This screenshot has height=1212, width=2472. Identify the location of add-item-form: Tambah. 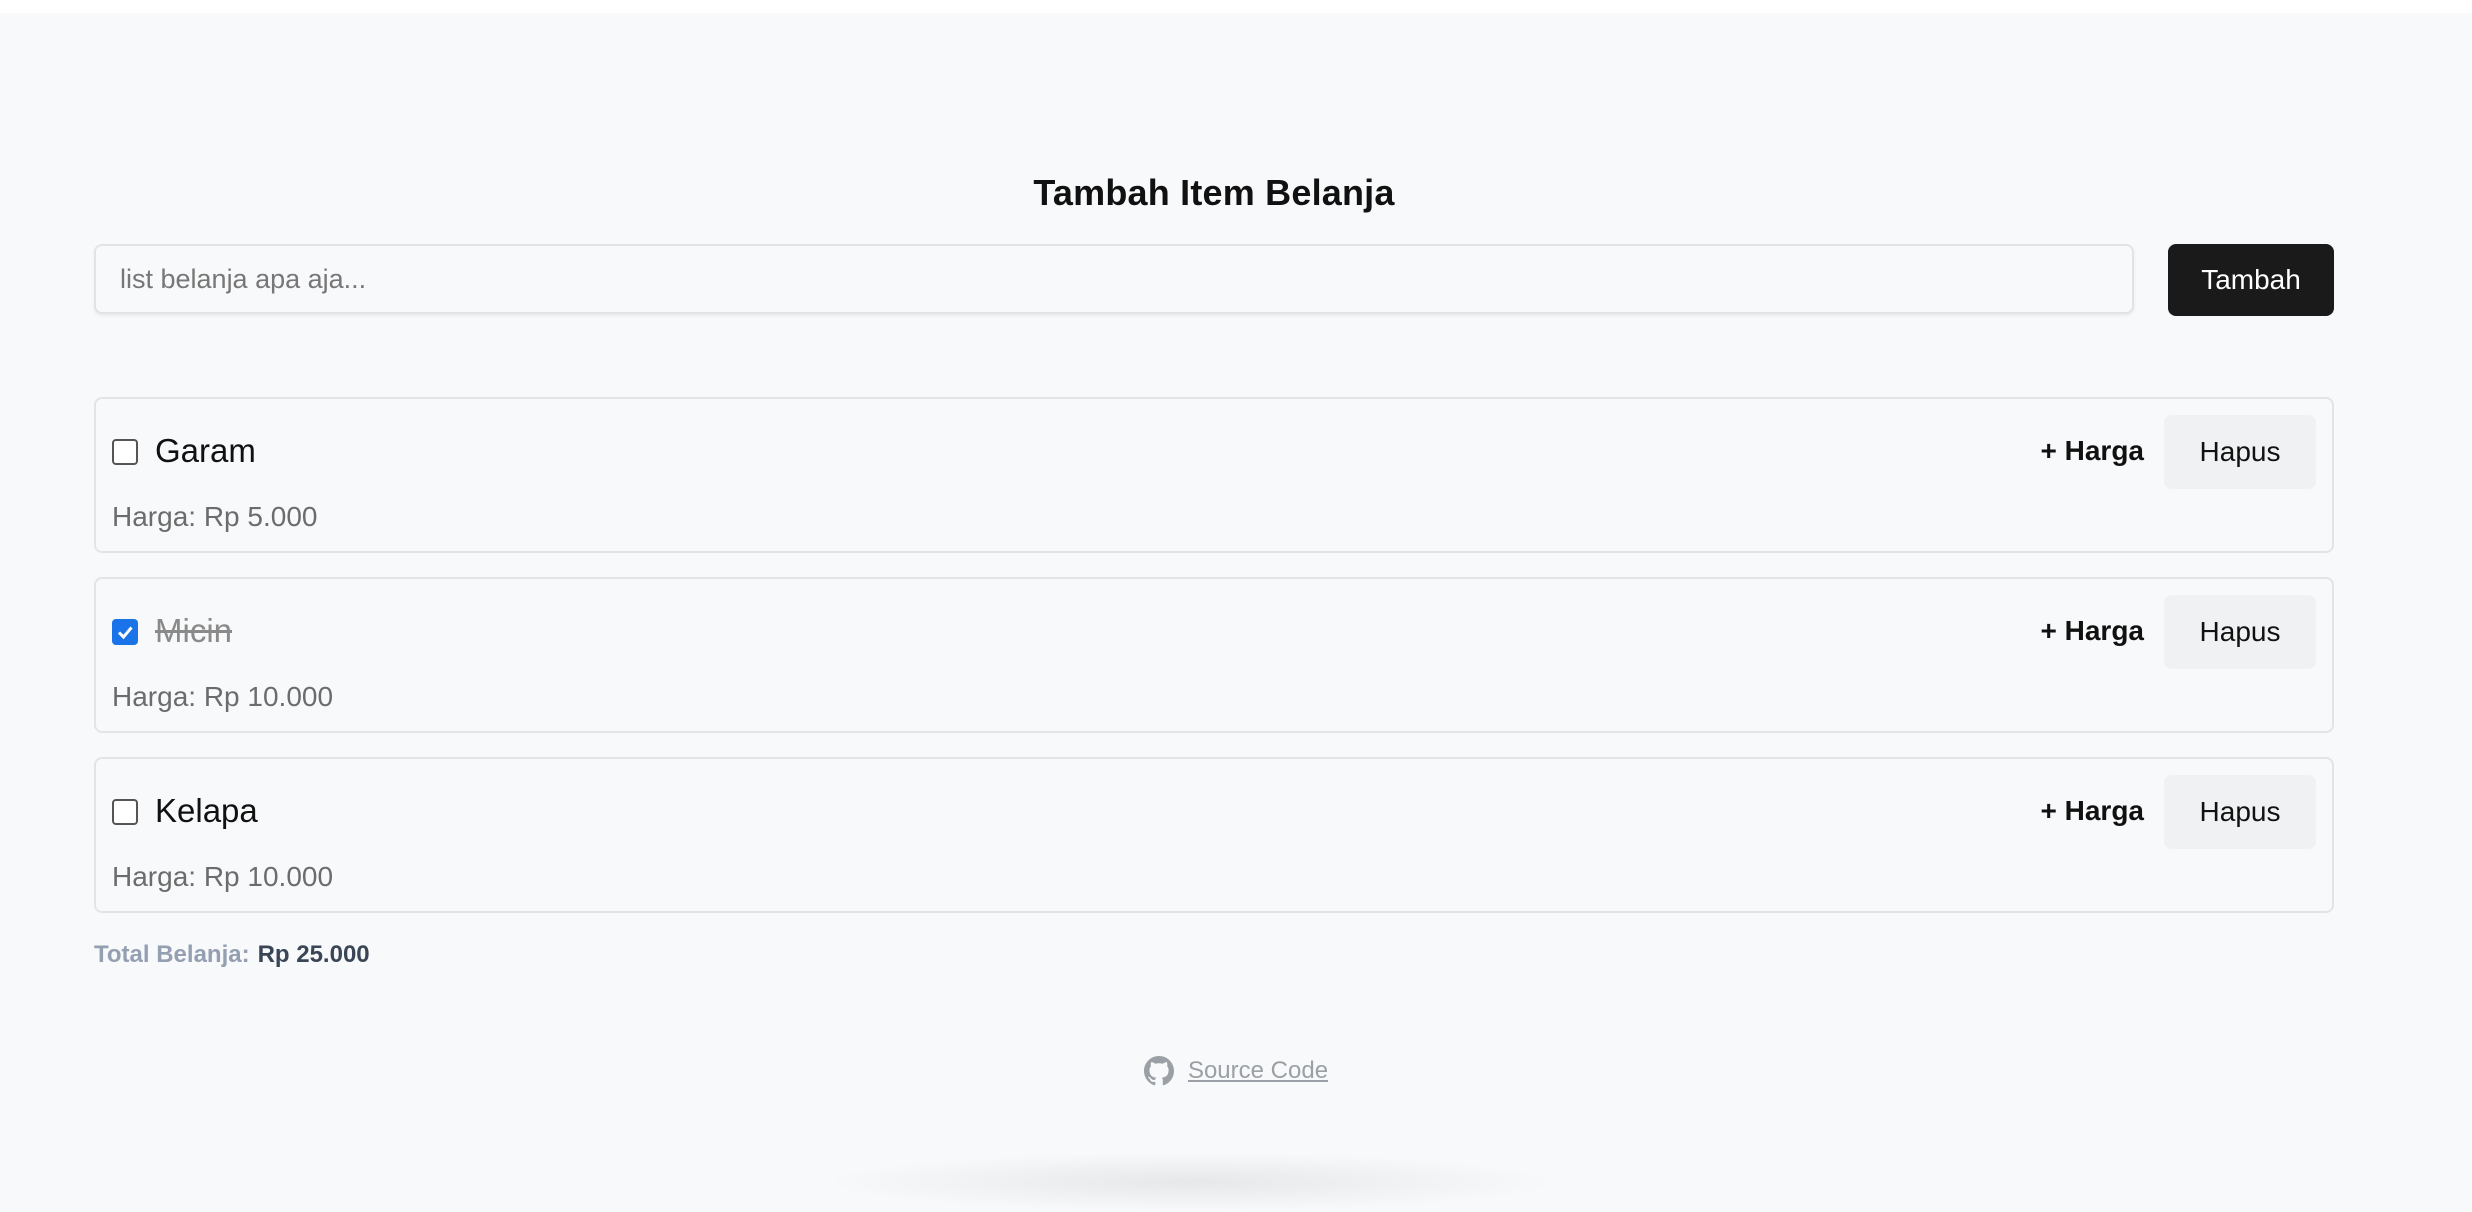
(1214, 280).